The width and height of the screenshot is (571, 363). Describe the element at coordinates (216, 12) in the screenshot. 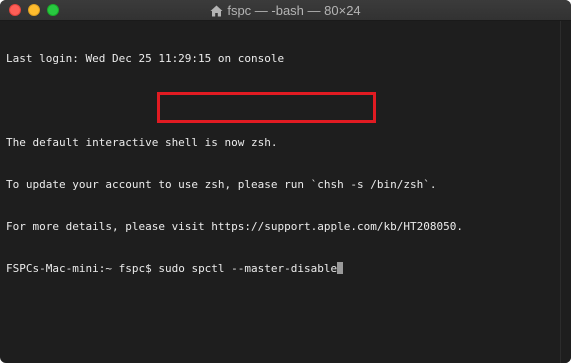

I see `home-icon` at that location.